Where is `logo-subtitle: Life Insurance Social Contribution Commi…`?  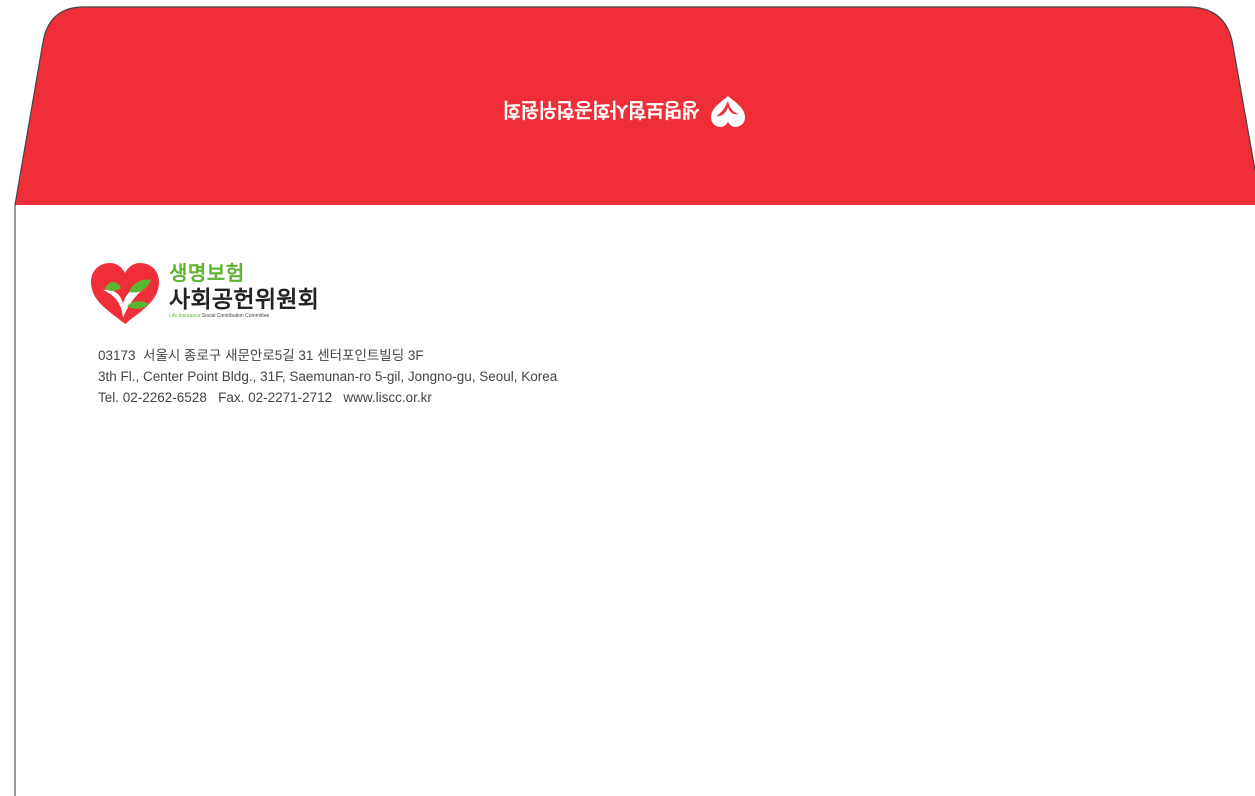 logo-subtitle: Life Insurance Social Contribution Commi… is located at coordinates (244, 316).